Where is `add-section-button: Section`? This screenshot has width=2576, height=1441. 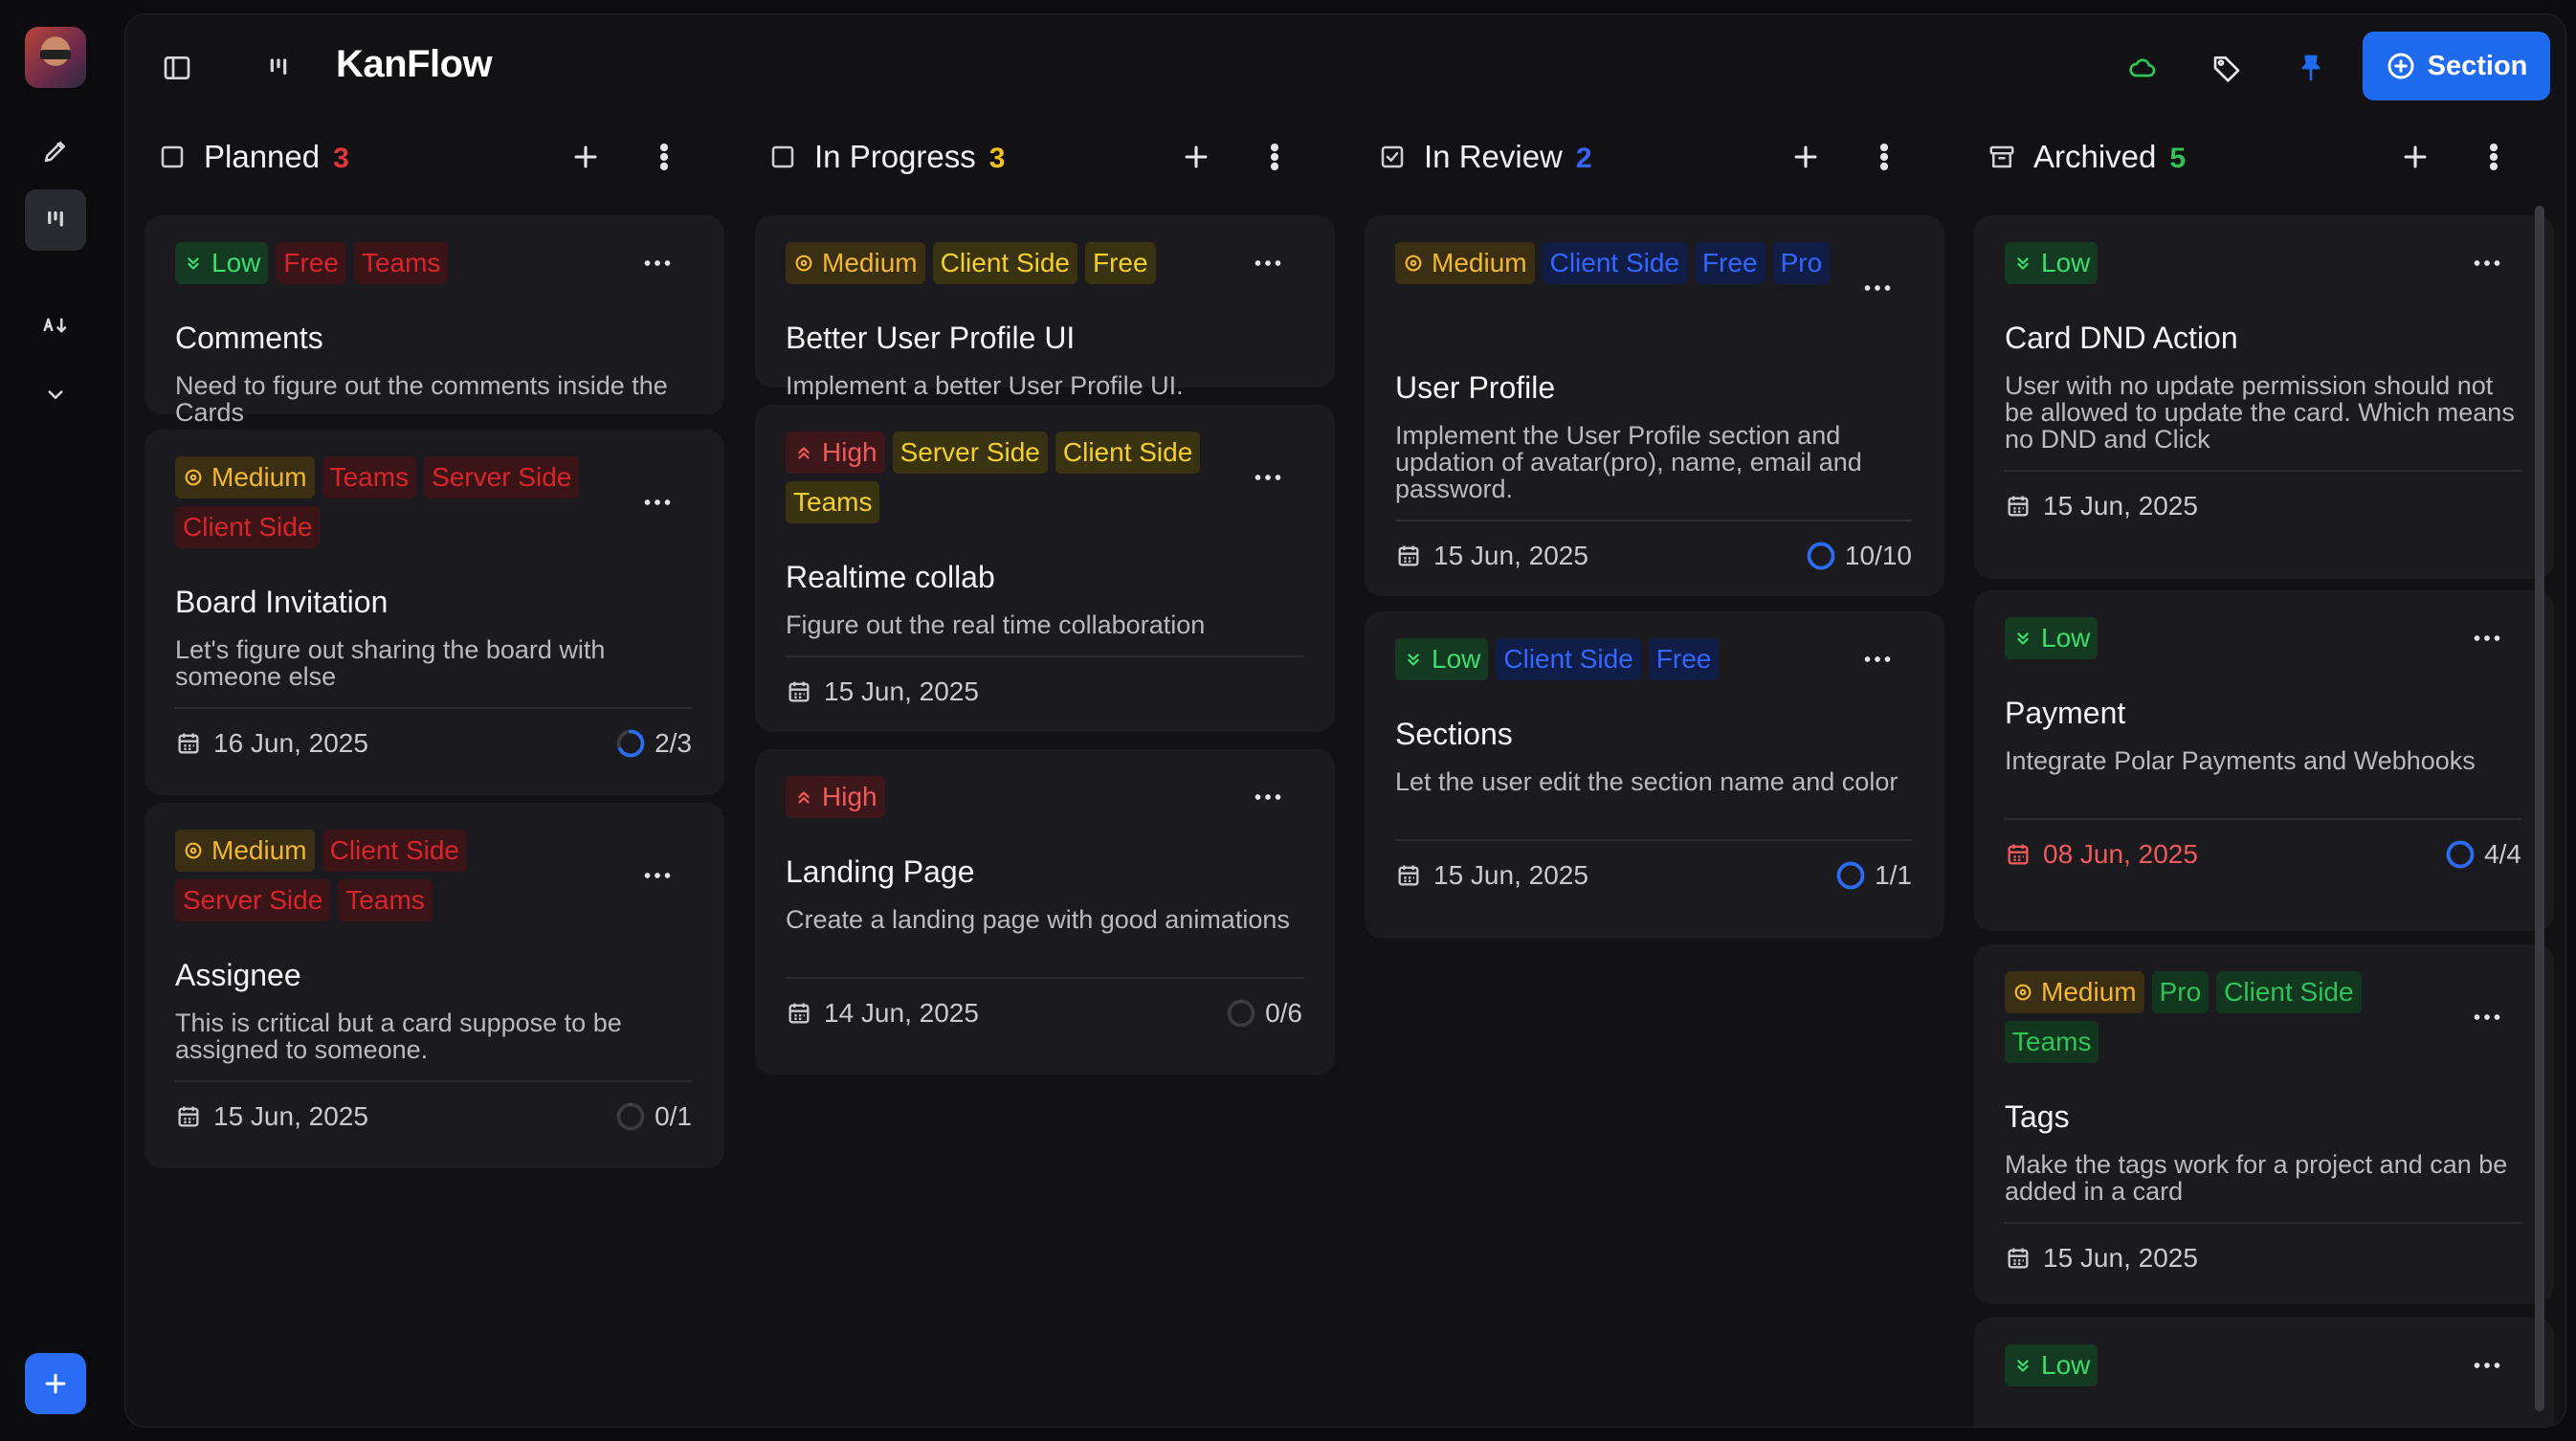
add-section-button: Section is located at coordinates (2456, 66).